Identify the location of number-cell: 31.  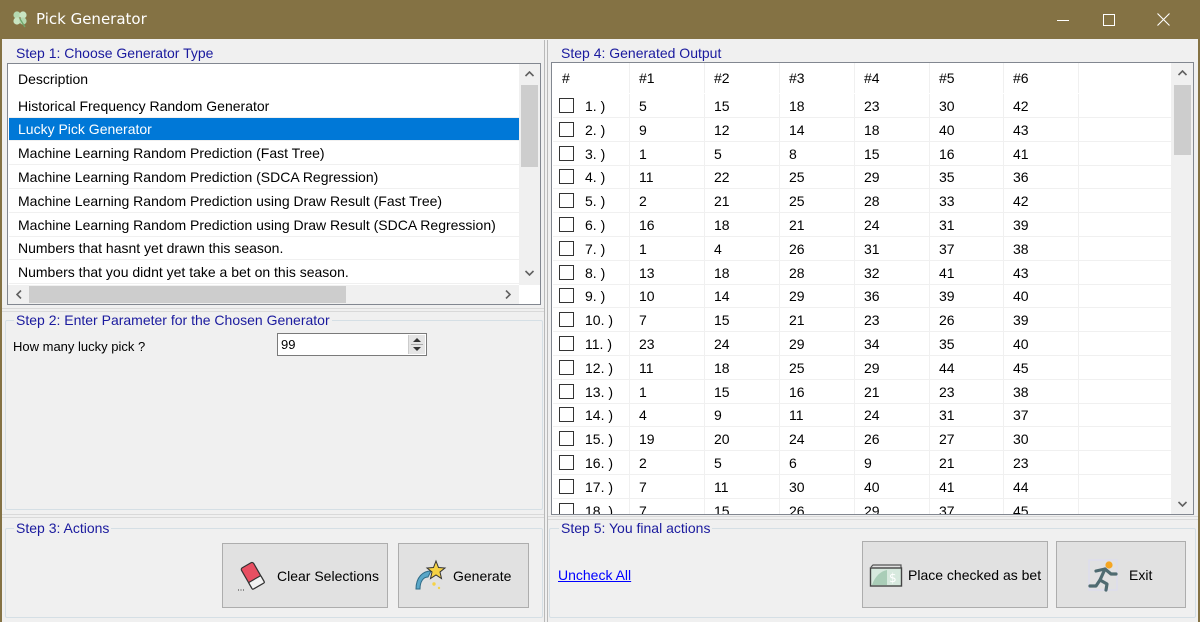
(892, 248).